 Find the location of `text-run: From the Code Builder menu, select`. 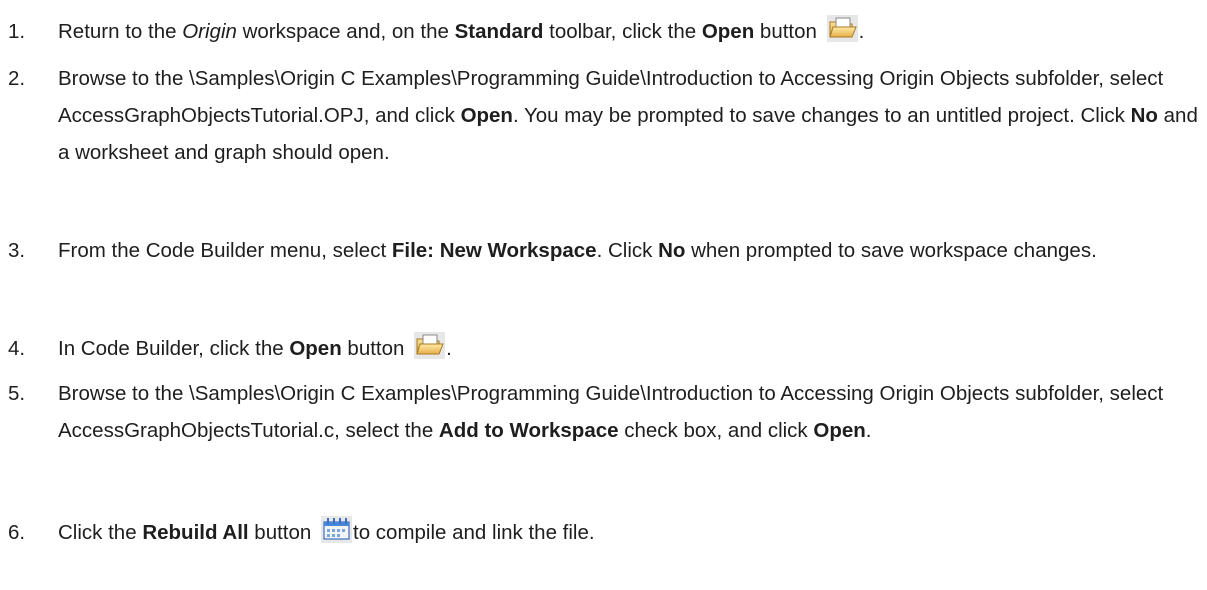

text-run: From the Code Builder menu, select is located at coordinates (225, 250).